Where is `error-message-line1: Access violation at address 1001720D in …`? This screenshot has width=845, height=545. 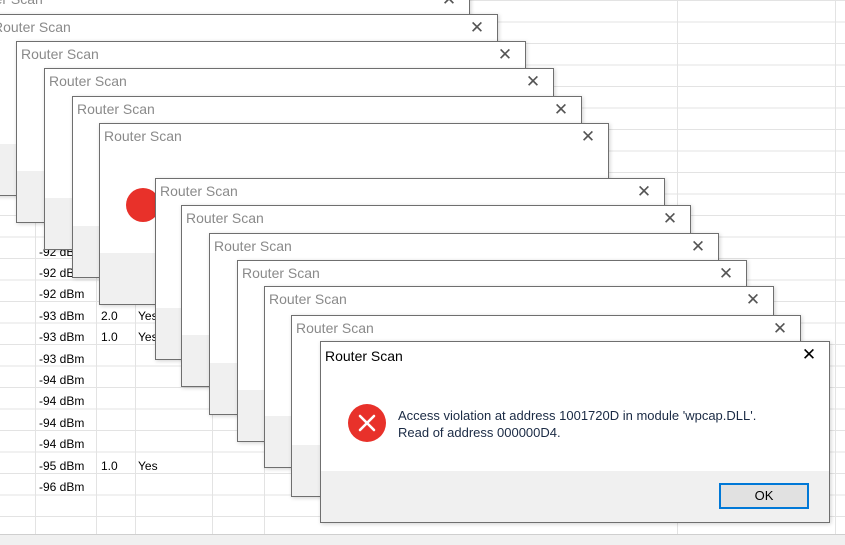
error-message-line1: Access violation at address 1001720D in … is located at coordinates (577, 415).